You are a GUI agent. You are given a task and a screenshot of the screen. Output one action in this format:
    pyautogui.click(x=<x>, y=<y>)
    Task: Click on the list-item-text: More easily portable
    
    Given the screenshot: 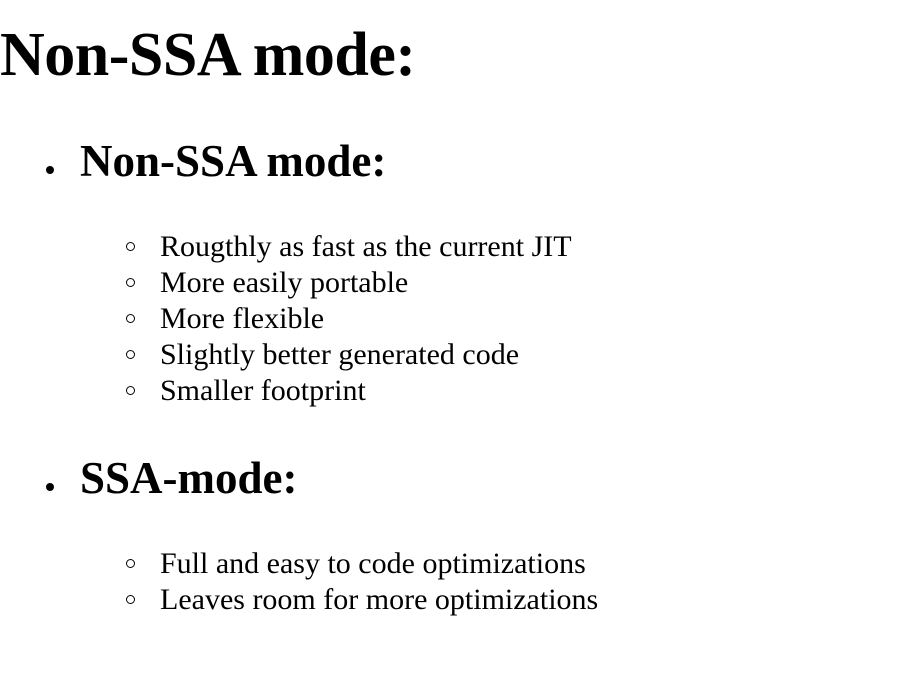 What is the action you would take?
    pyautogui.click(x=284, y=282)
    